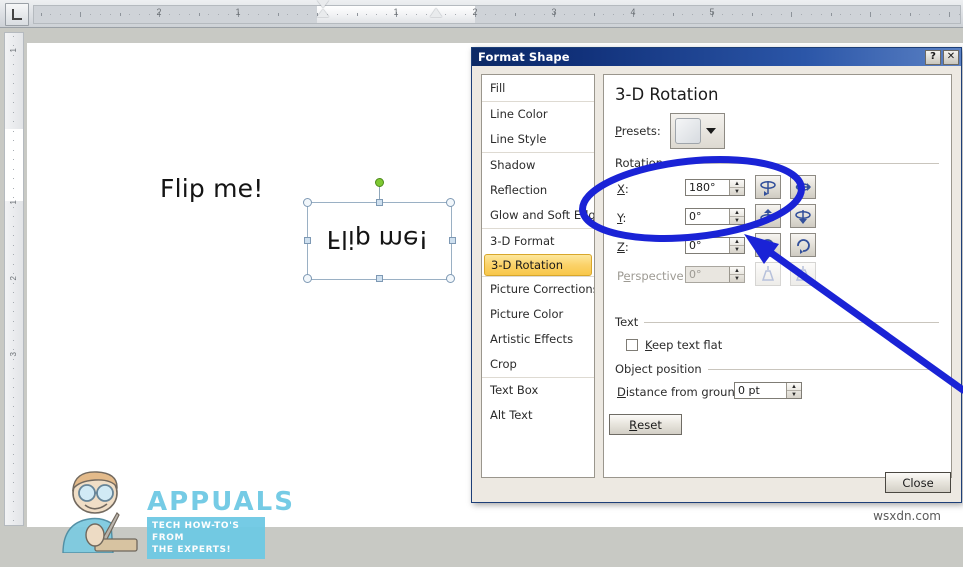  I want to click on sidebar-item-artistic-effects: Artistic Effects, so click(538, 339).